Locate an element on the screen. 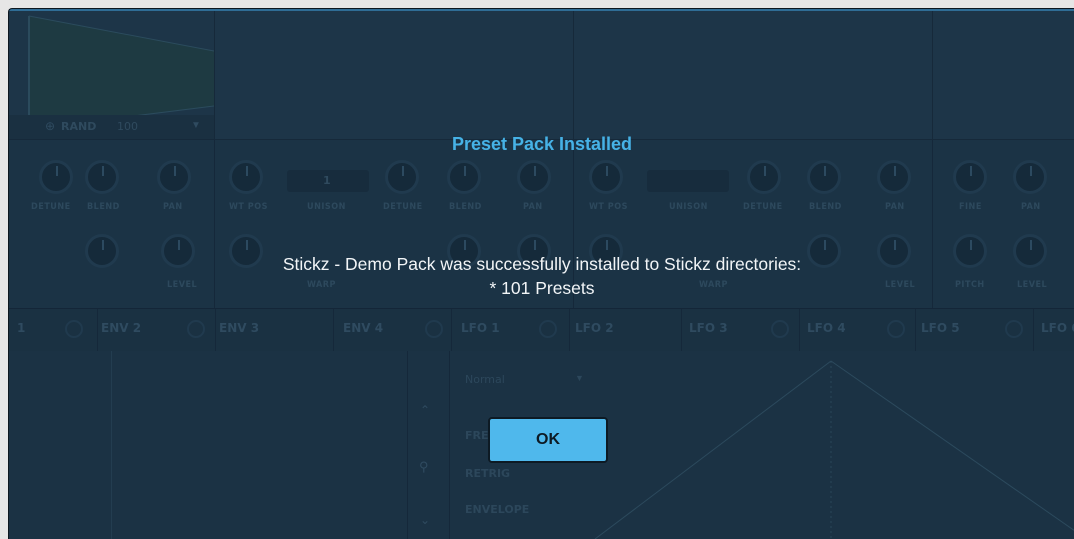  fine-label: FINE is located at coordinates (970, 207).